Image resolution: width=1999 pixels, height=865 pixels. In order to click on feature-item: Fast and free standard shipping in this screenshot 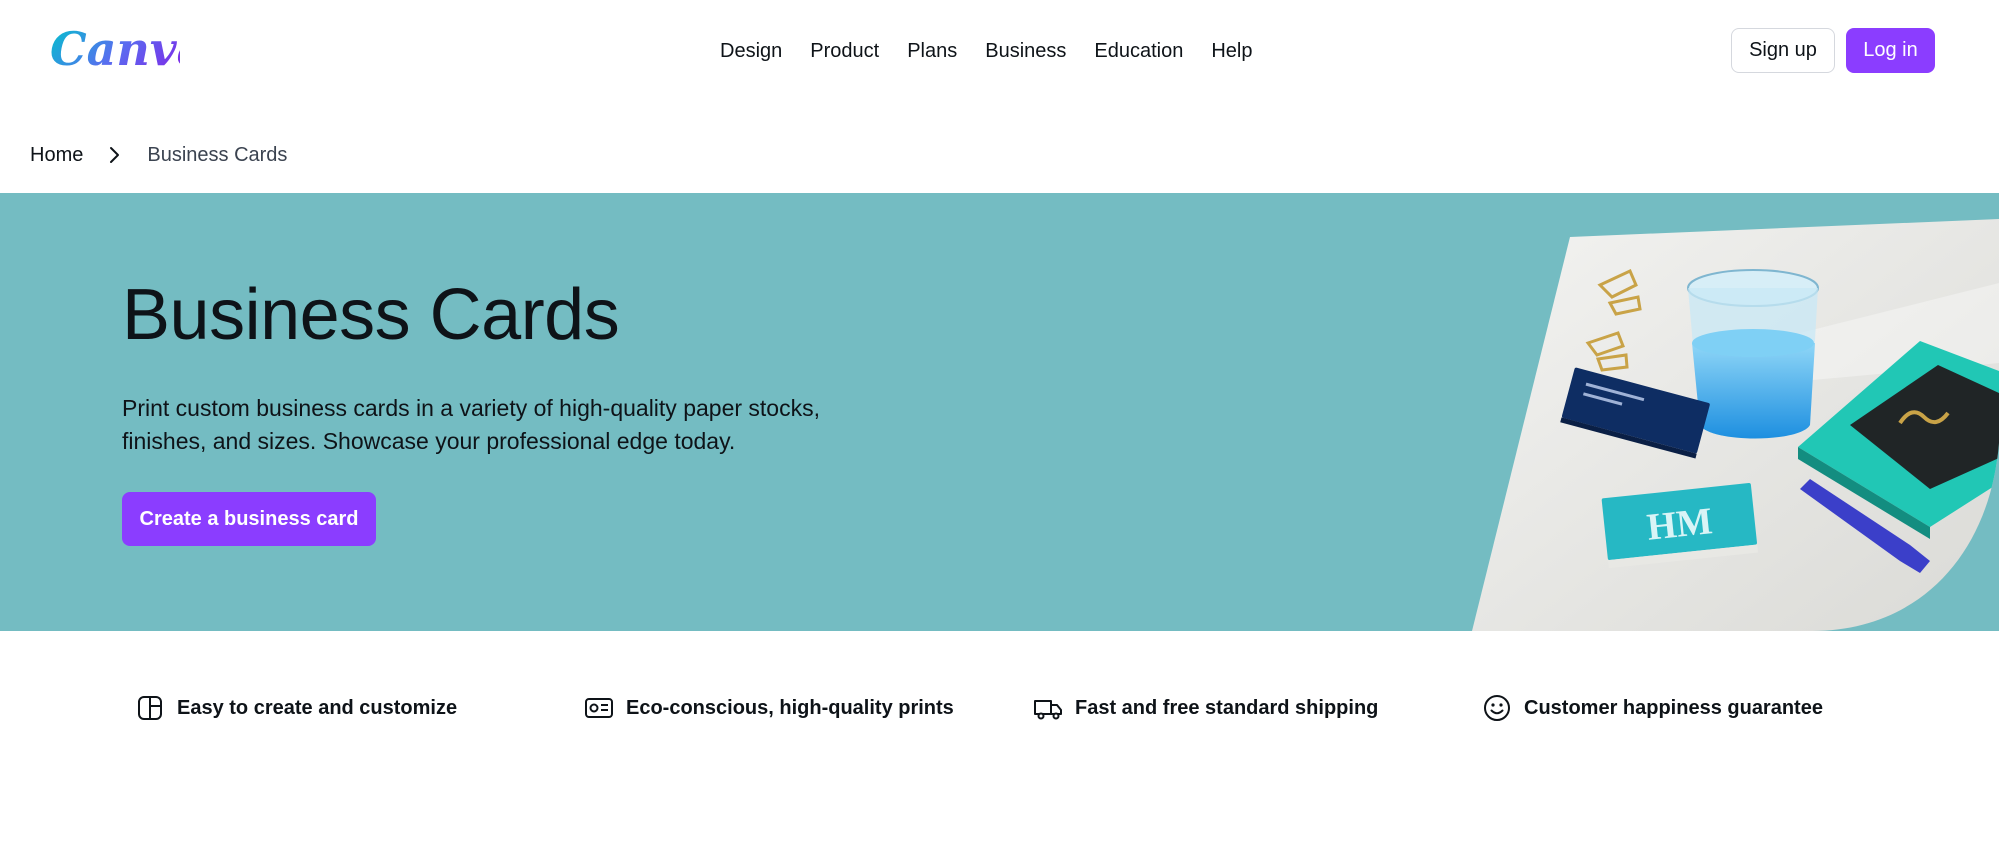, I will do `click(1205, 708)`.